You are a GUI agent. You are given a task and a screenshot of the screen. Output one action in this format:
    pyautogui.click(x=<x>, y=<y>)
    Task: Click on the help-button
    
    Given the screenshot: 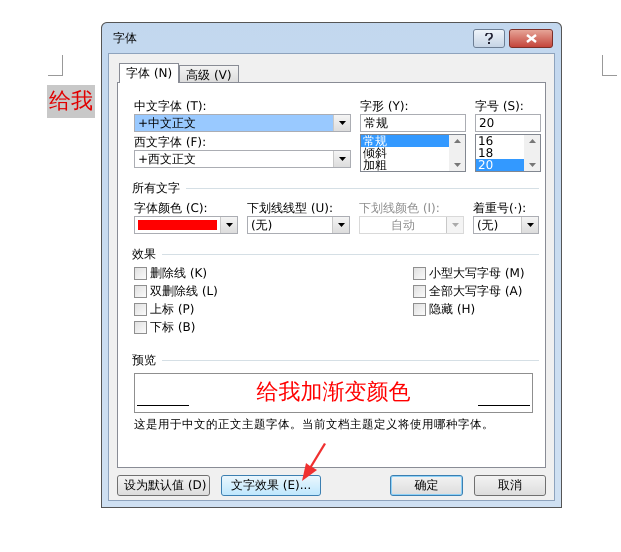 What is the action you would take?
    pyautogui.click(x=489, y=38)
    